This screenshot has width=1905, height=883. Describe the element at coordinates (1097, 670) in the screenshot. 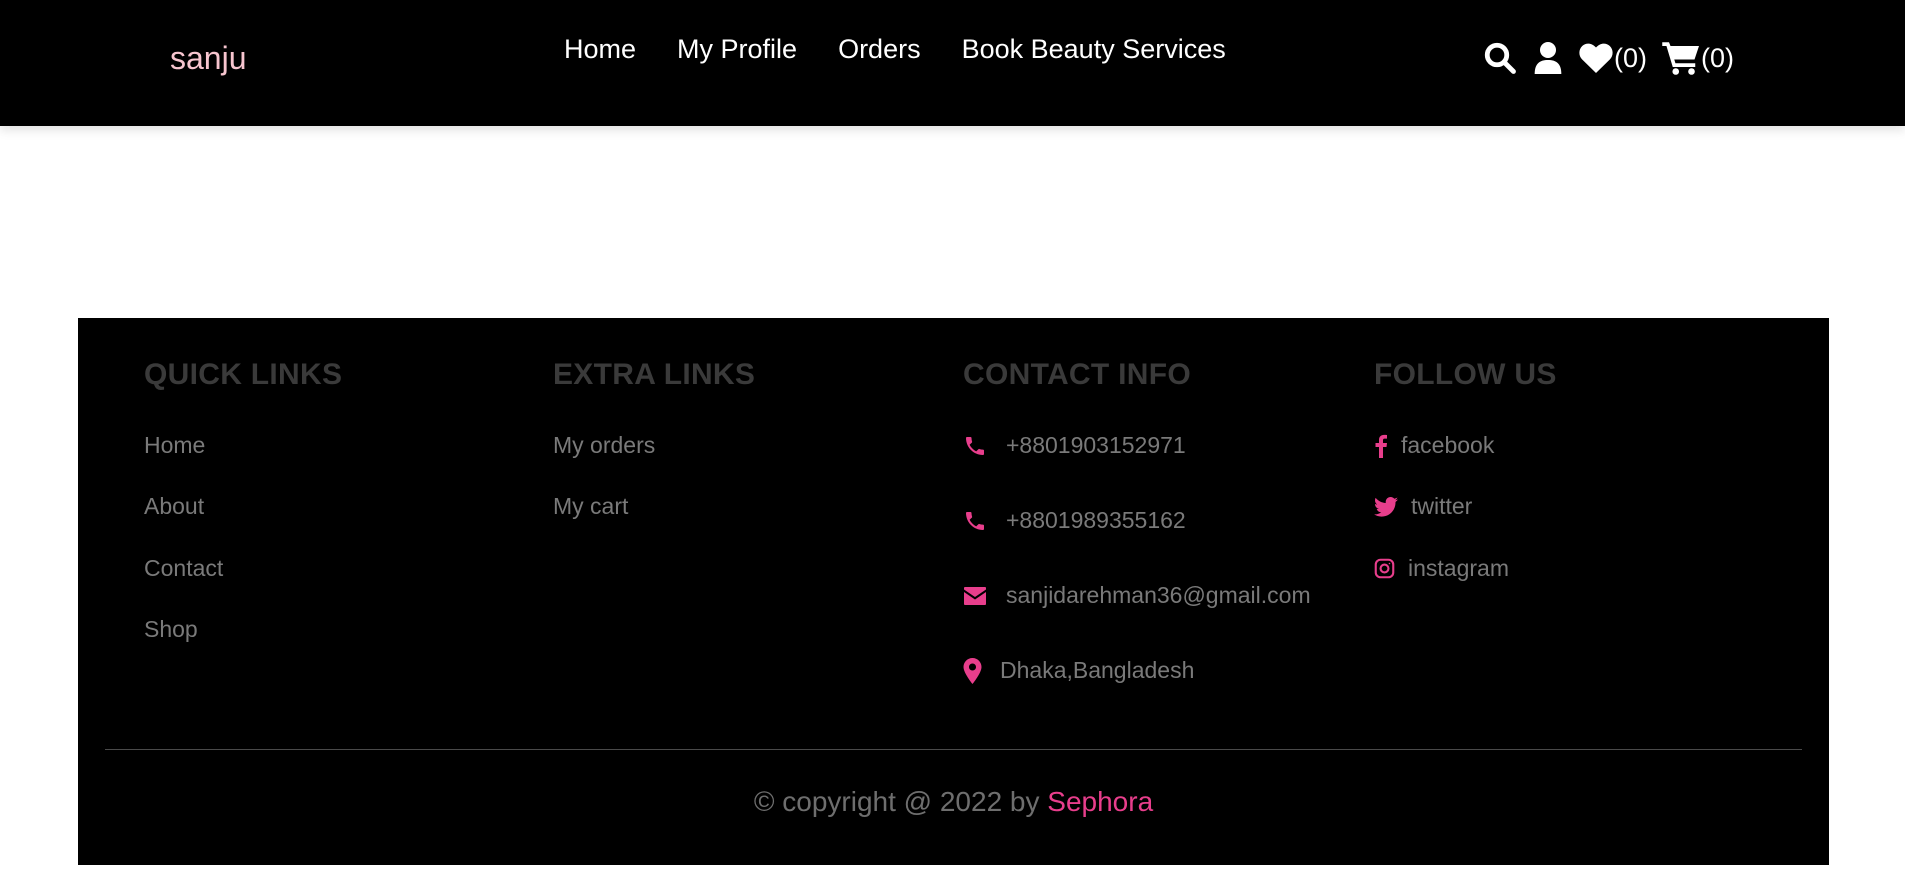

I see `contact-location-text: Dhaka,Bangladesh` at that location.